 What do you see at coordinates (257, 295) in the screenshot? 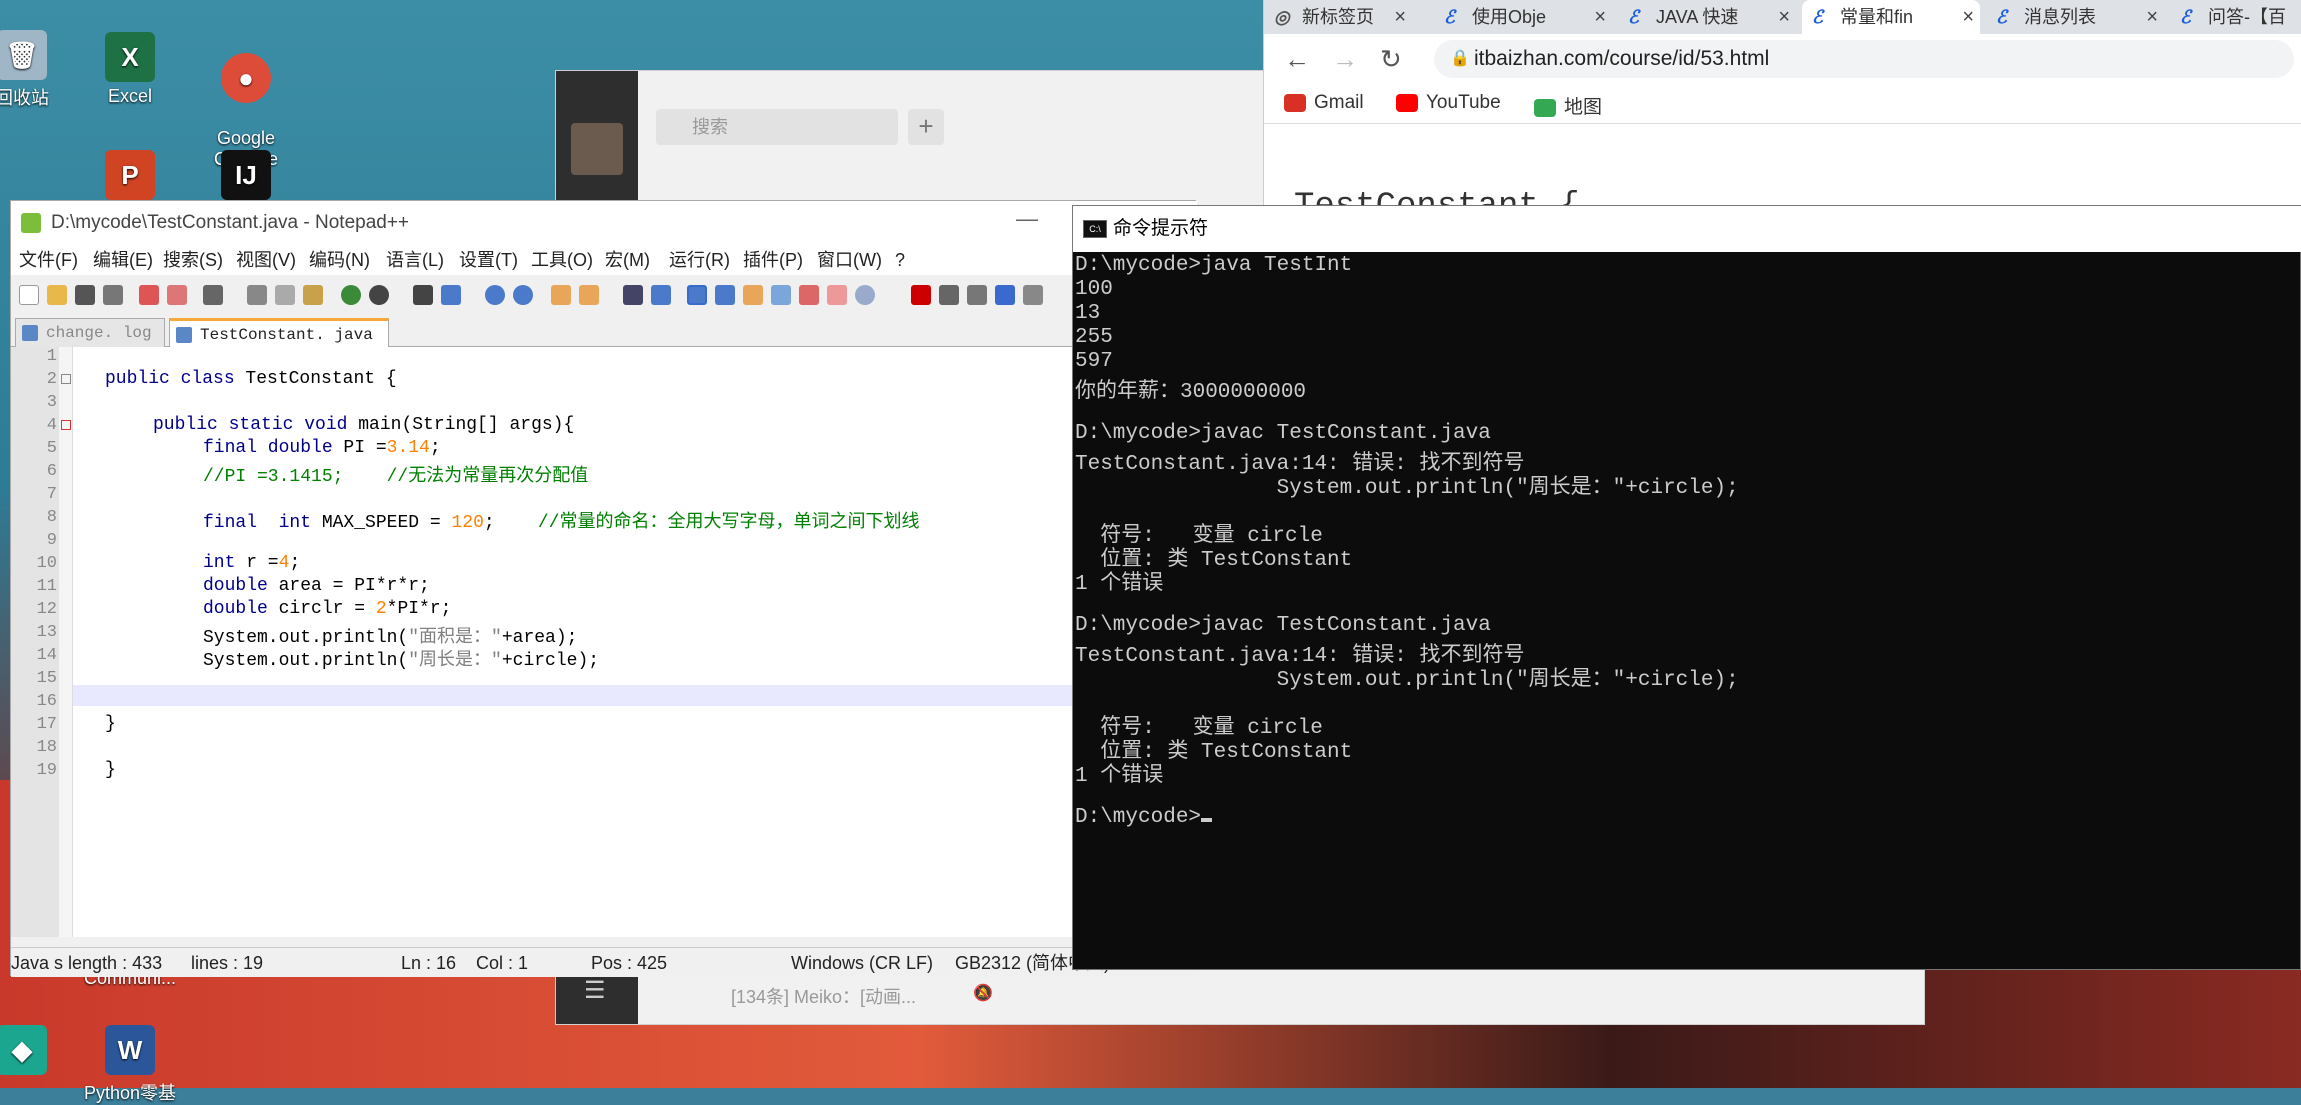
I see `cut-icon` at bounding box center [257, 295].